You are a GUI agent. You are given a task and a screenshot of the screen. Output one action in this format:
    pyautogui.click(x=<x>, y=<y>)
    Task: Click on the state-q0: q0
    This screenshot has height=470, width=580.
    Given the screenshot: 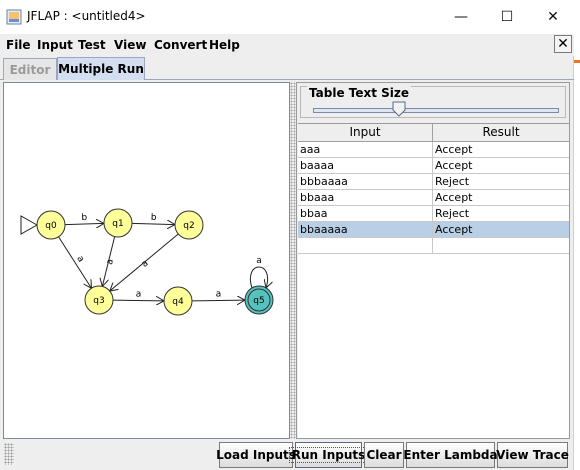 What is the action you would take?
    pyautogui.click(x=43, y=225)
    